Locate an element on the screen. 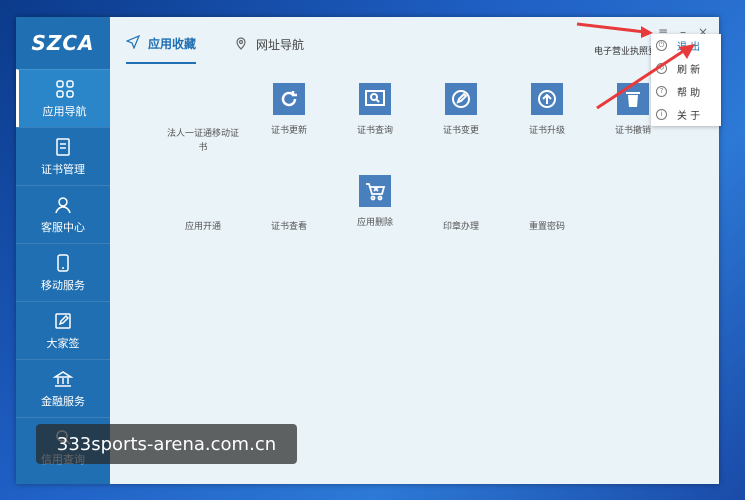 The image size is (745, 500). document-icon is located at coordinates (63, 147).